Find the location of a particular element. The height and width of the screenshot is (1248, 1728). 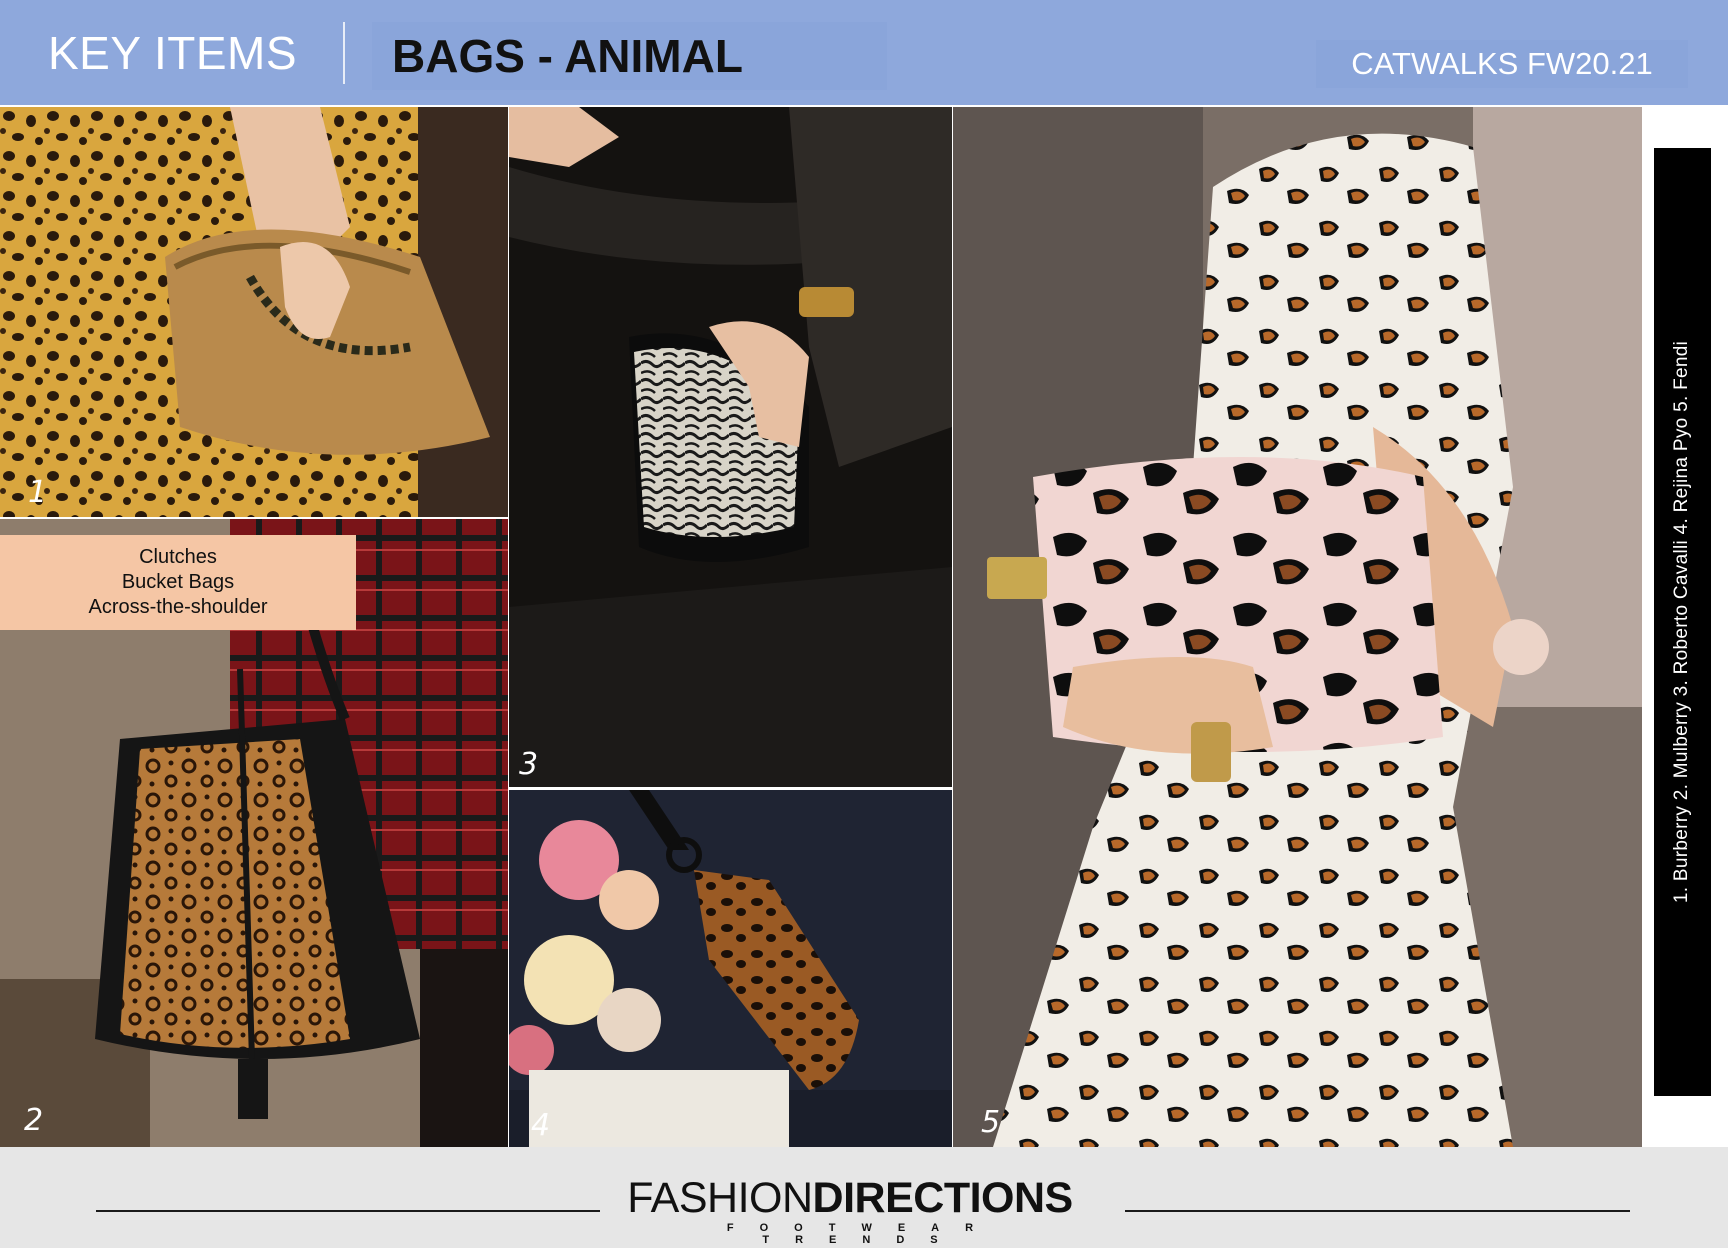

brand-name-light: FASHION is located at coordinates (720, 1198).